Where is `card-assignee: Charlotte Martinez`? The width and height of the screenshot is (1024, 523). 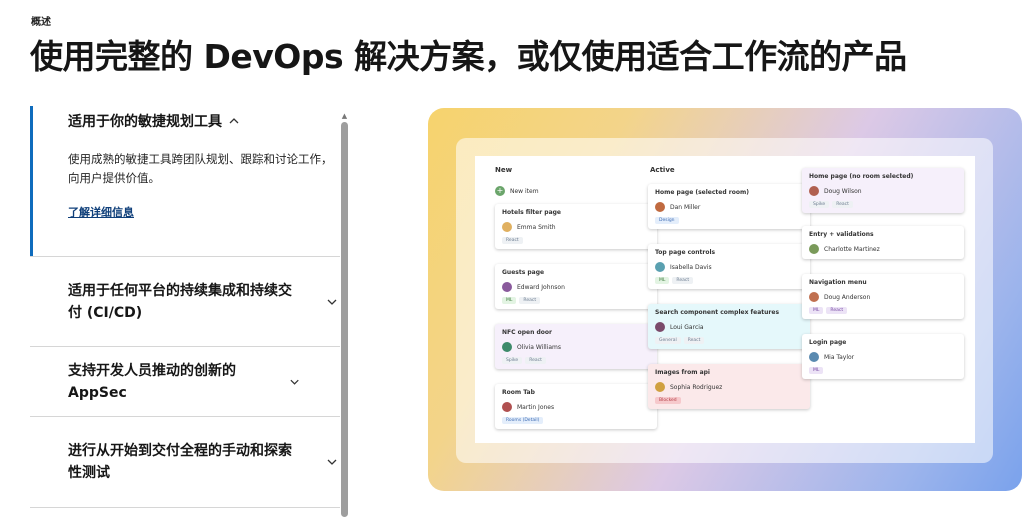 card-assignee: Charlotte Martinez is located at coordinates (883, 249).